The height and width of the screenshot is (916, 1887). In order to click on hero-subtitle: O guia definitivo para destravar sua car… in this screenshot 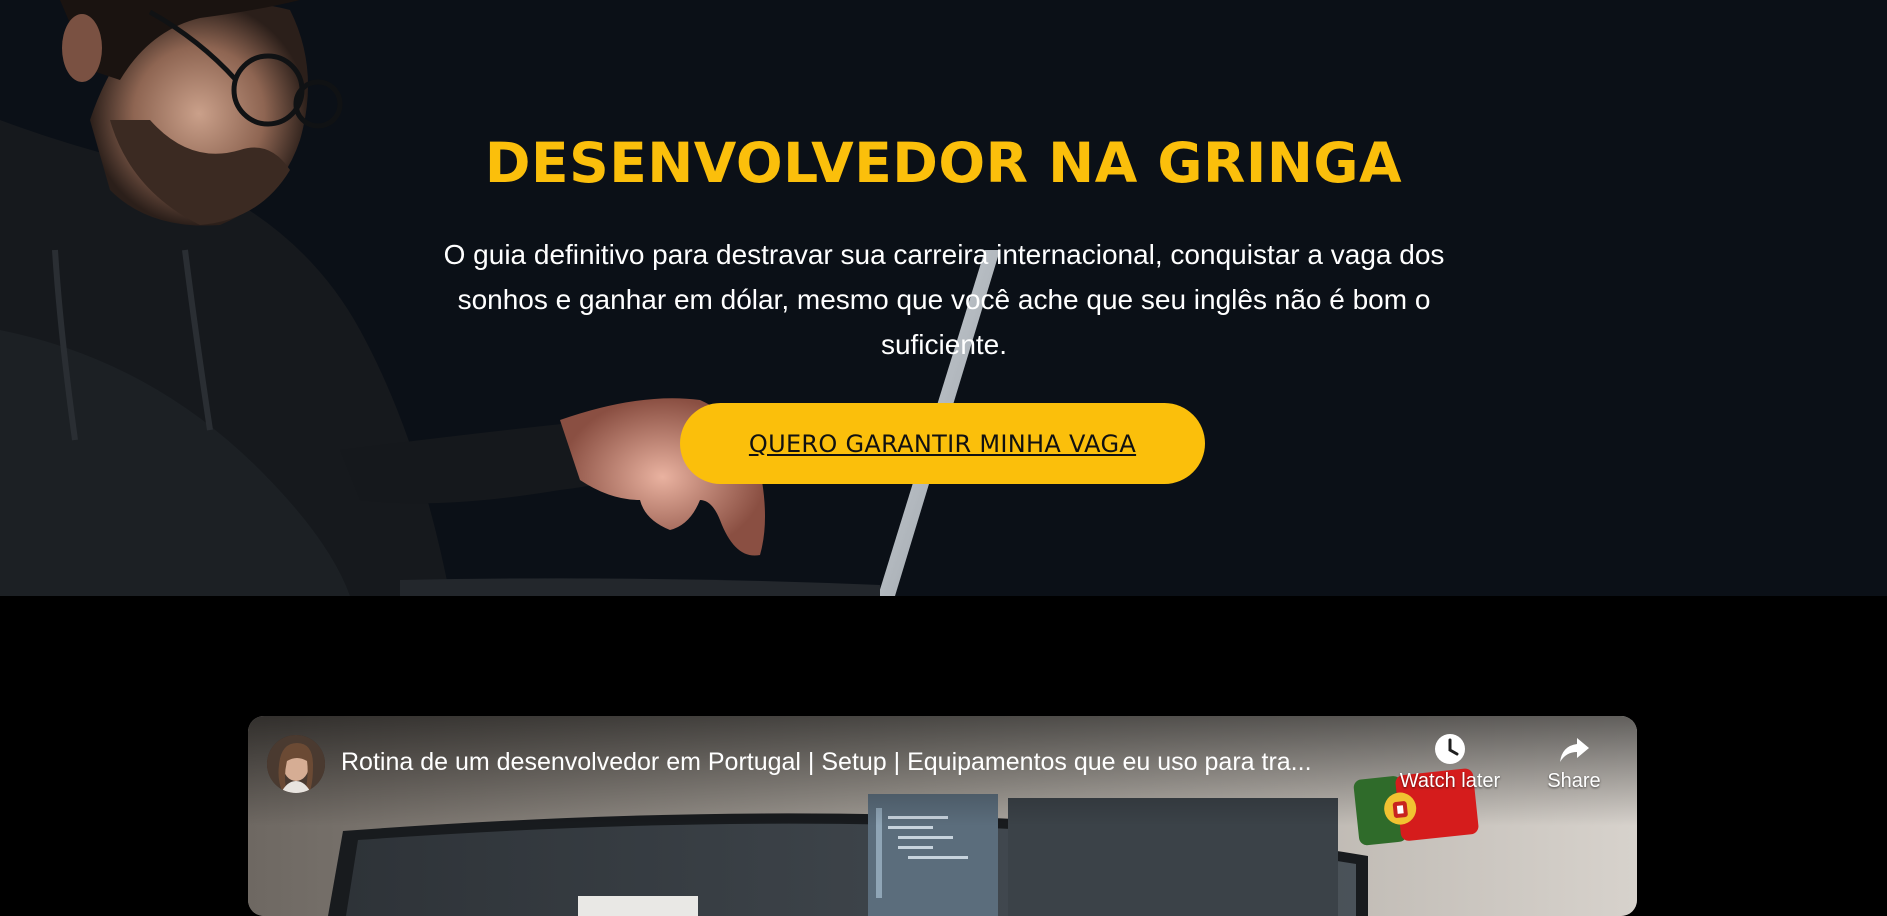, I will do `click(944, 299)`.